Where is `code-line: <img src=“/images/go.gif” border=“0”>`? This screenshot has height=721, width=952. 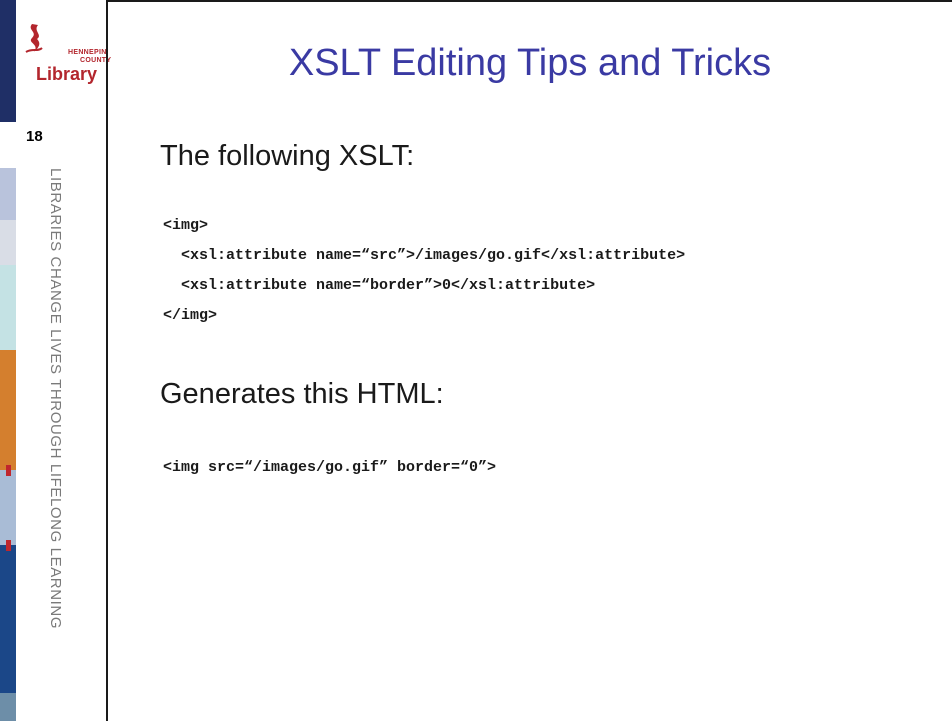 code-line: <img src=“/images/go.gif” border=“0”> is located at coordinates (330, 467).